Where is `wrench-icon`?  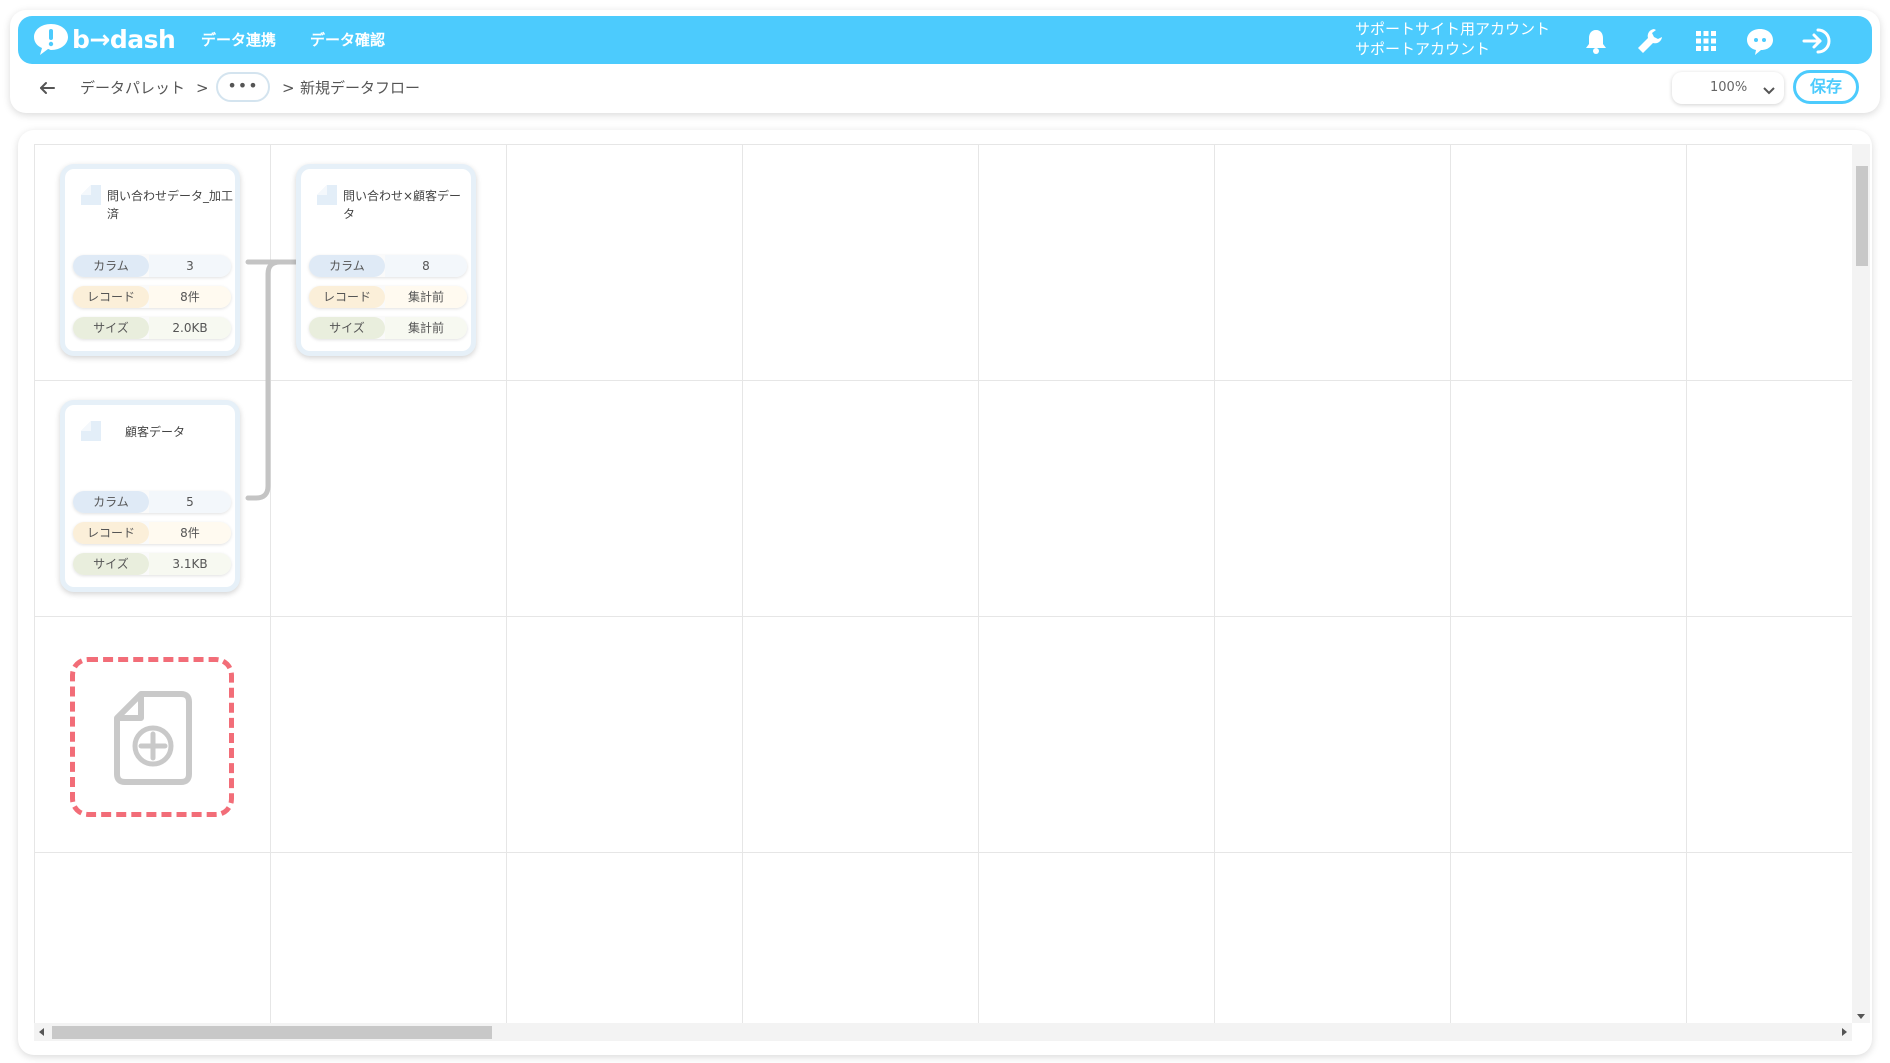 wrench-icon is located at coordinates (1650, 41).